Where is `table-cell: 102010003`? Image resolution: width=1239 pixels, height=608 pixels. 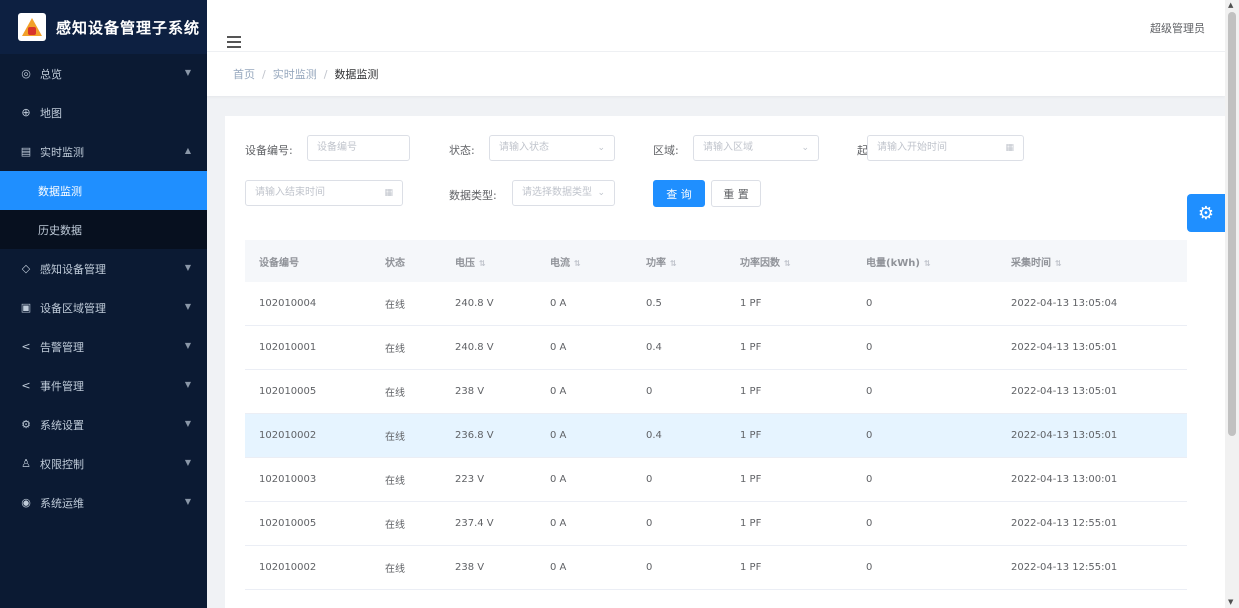 table-cell: 102010003 is located at coordinates (288, 479).